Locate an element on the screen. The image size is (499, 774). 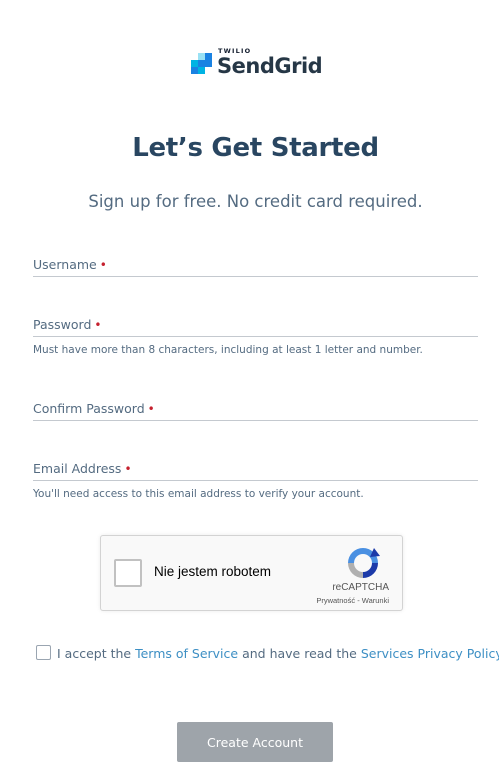
page-title: Let’s Get Started is located at coordinates (255, 148).